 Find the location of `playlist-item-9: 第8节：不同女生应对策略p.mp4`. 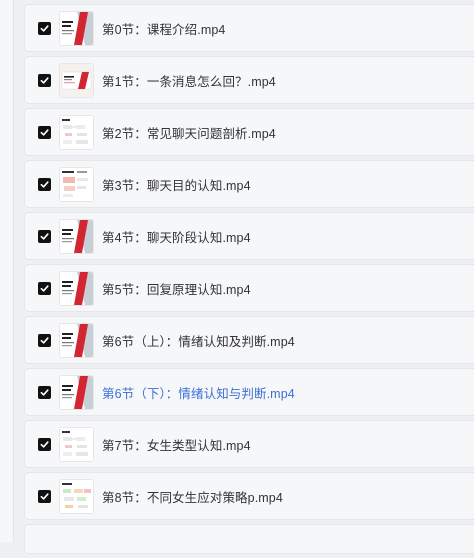

playlist-item-9: 第8节：不同女生应对策略p.mp4 is located at coordinates (249, 496).